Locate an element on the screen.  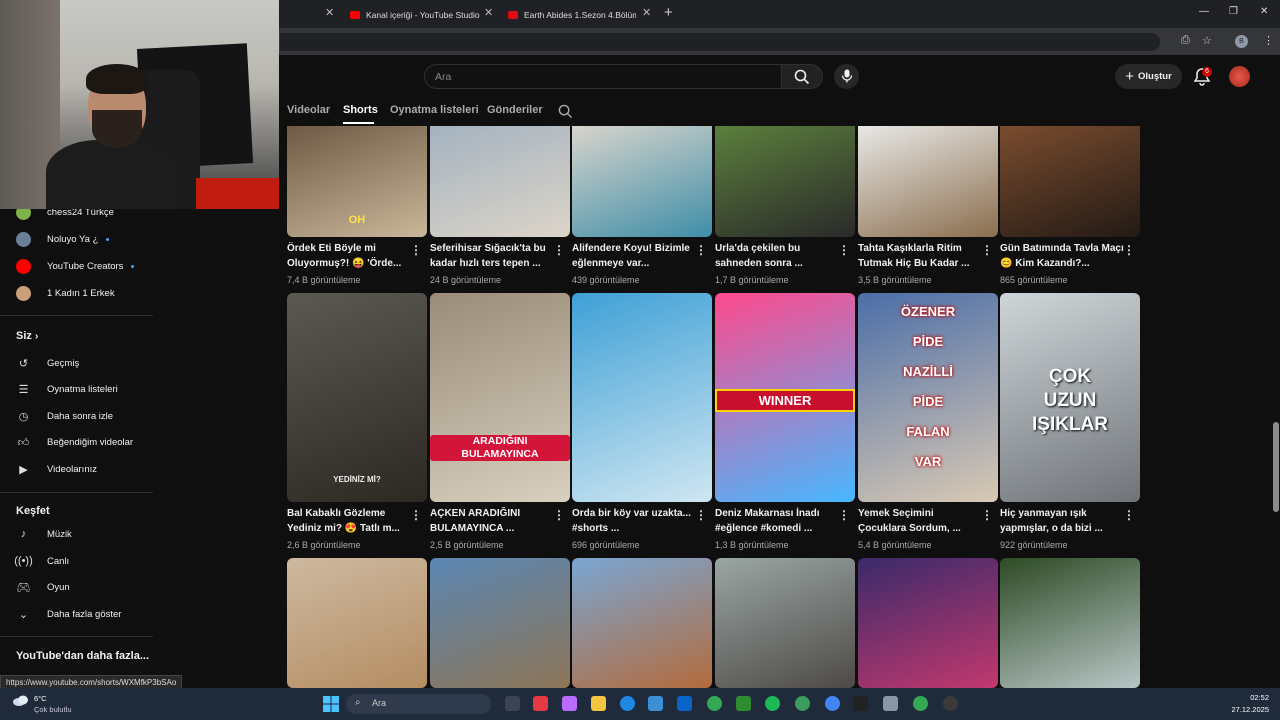
chrome-icon is located at coordinates (714, 703).